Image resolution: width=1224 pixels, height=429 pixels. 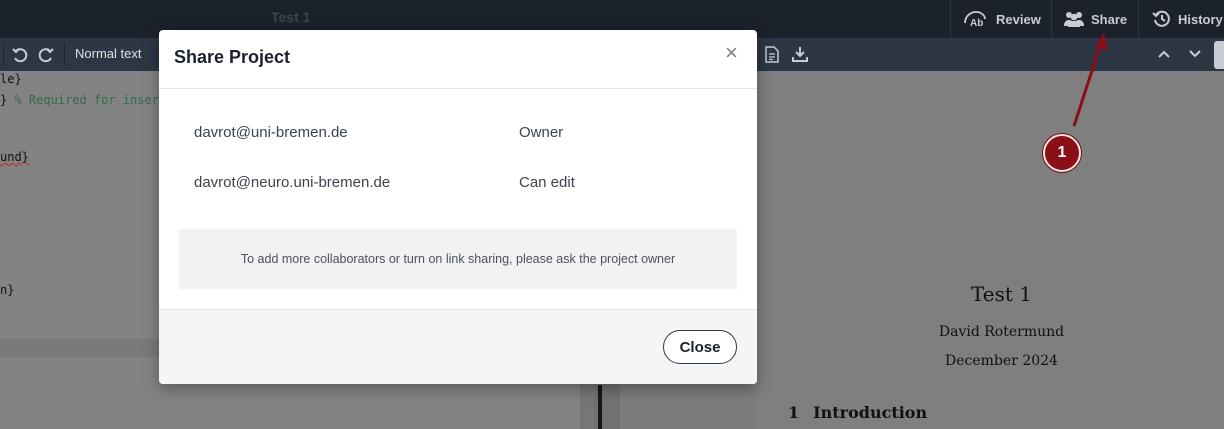 I want to click on code-text: und}, so click(x=14, y=157).